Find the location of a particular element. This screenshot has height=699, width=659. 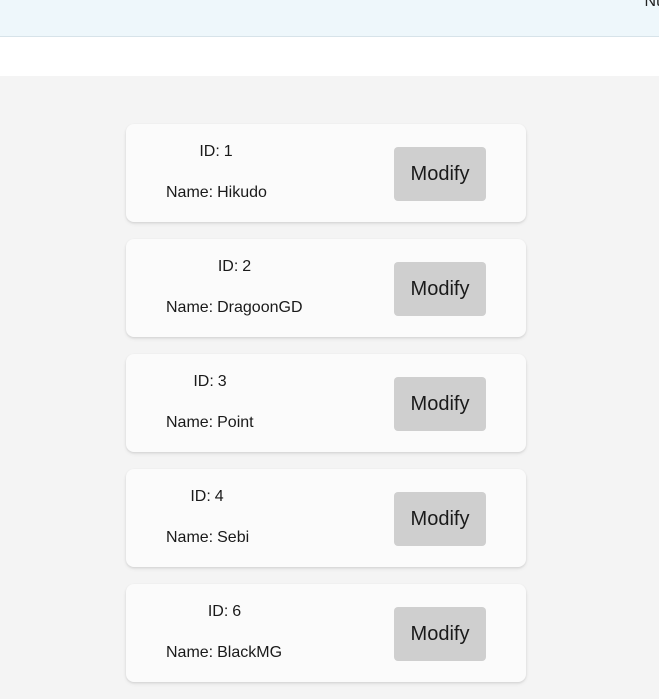

user-card: ID: 2 Name: DragoonGD Modify is located at coordinates (326, 288).